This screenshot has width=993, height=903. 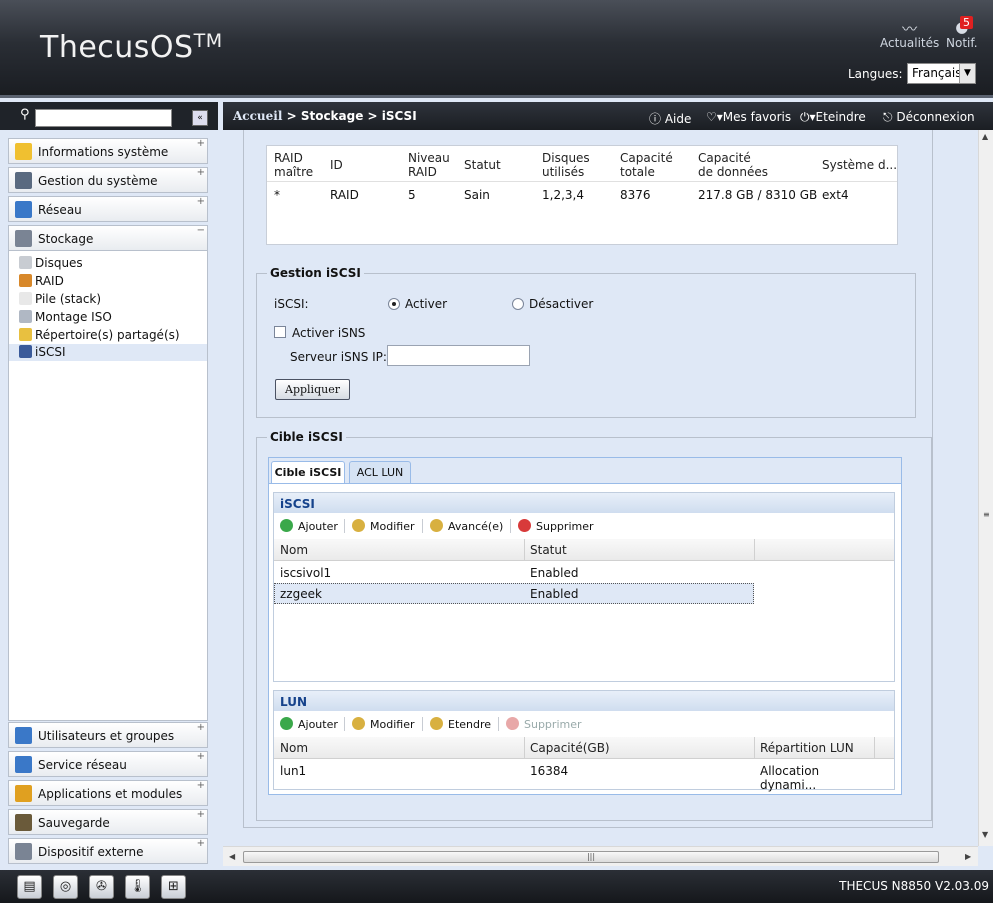 What do you see at coordinates (29, 887) in the screenshot?
I see `server-status-icon: ▤` at bounding box center [29, 887].